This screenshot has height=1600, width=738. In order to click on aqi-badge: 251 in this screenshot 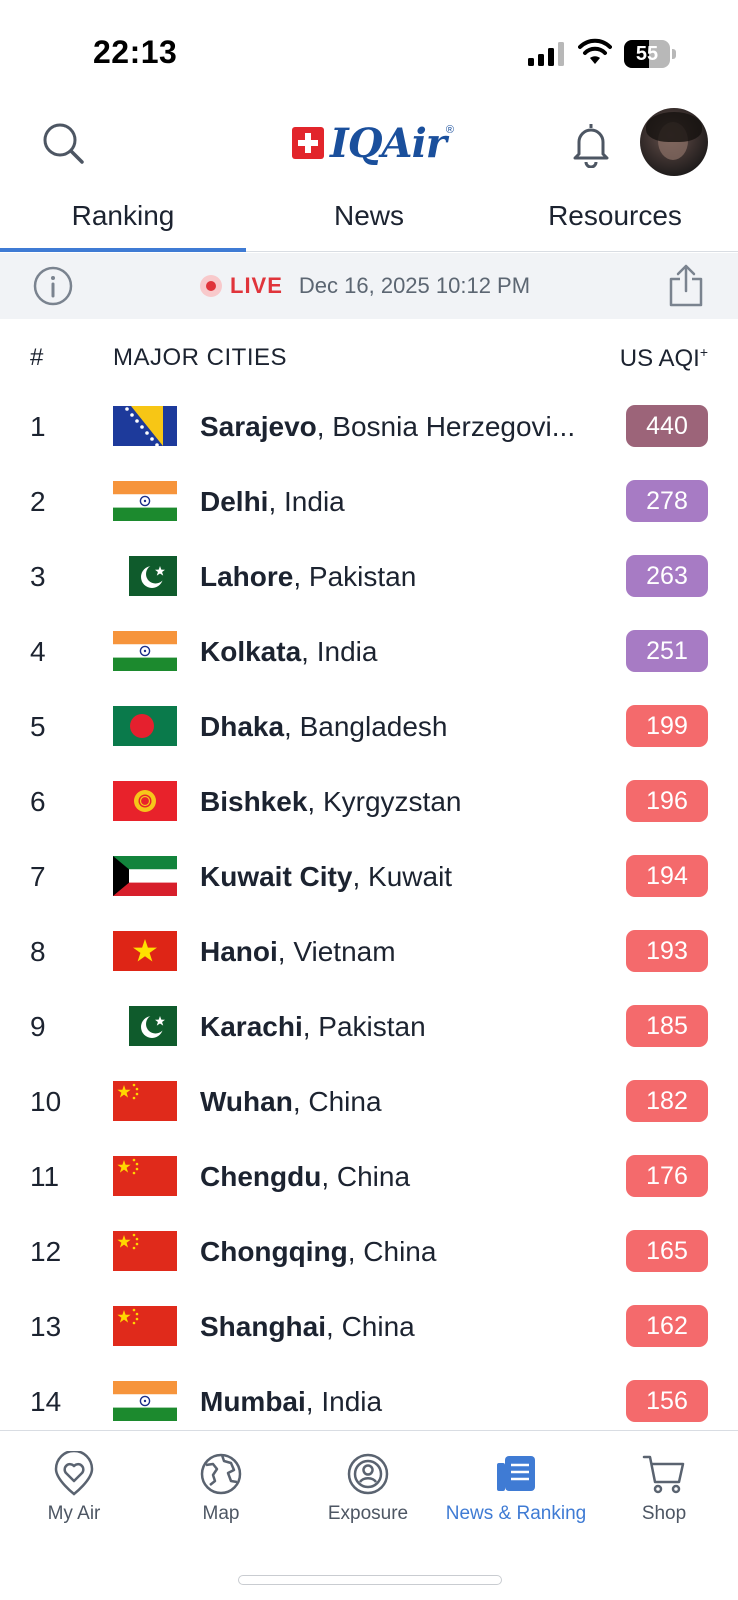, I will do `click(667, 651)`.